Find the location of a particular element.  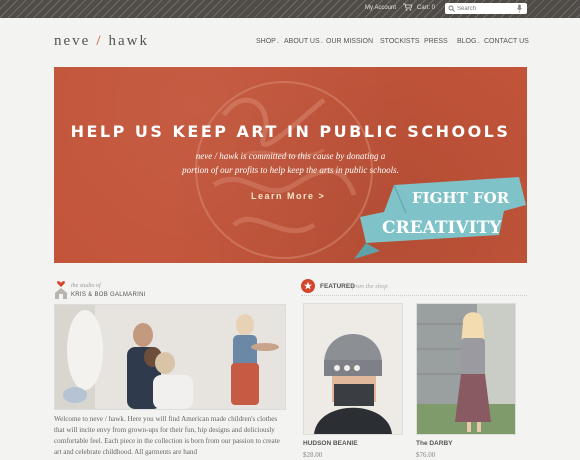

my-account-link: My Account is located at coordinates (380, 8).